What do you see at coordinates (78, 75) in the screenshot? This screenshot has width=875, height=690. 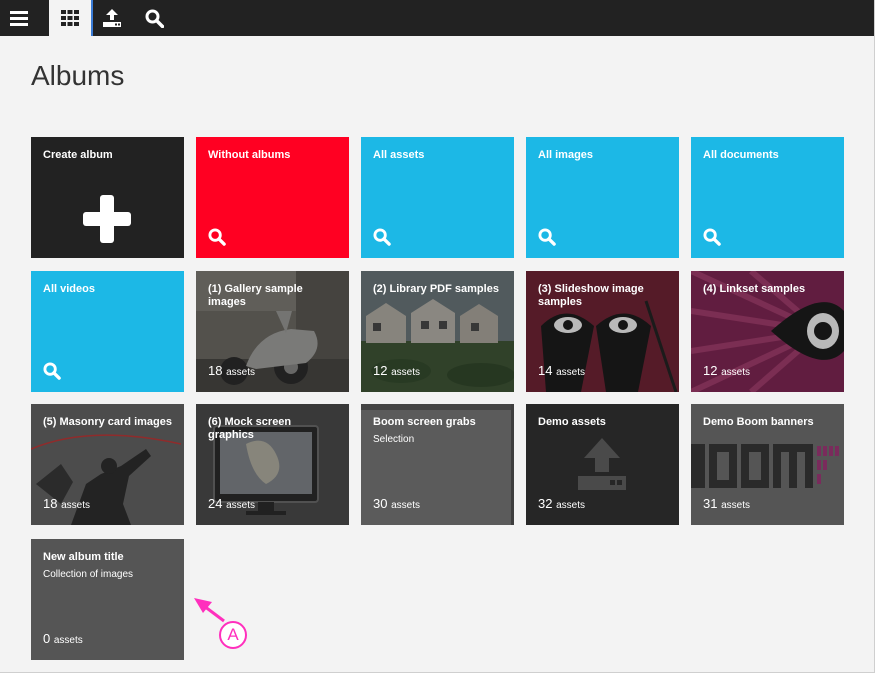 I see `page-title: Albums` at bounding box center [78, 75].